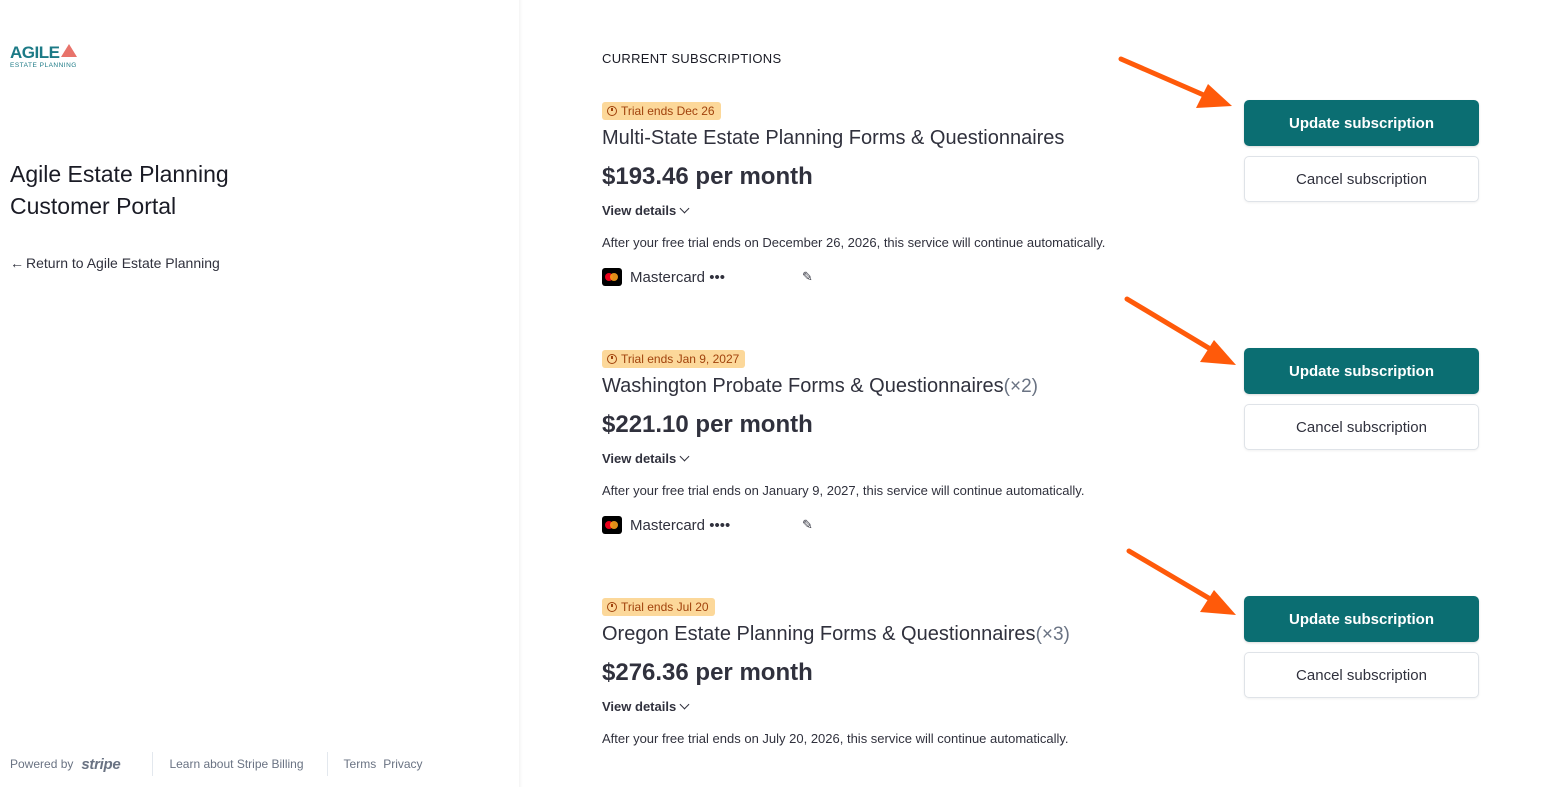 The image size is (1542, 787). Describe the element at coordinates (665, 607) in the screenshot. I see `trial-badge-label: Trial ends Jul 20` at that location.